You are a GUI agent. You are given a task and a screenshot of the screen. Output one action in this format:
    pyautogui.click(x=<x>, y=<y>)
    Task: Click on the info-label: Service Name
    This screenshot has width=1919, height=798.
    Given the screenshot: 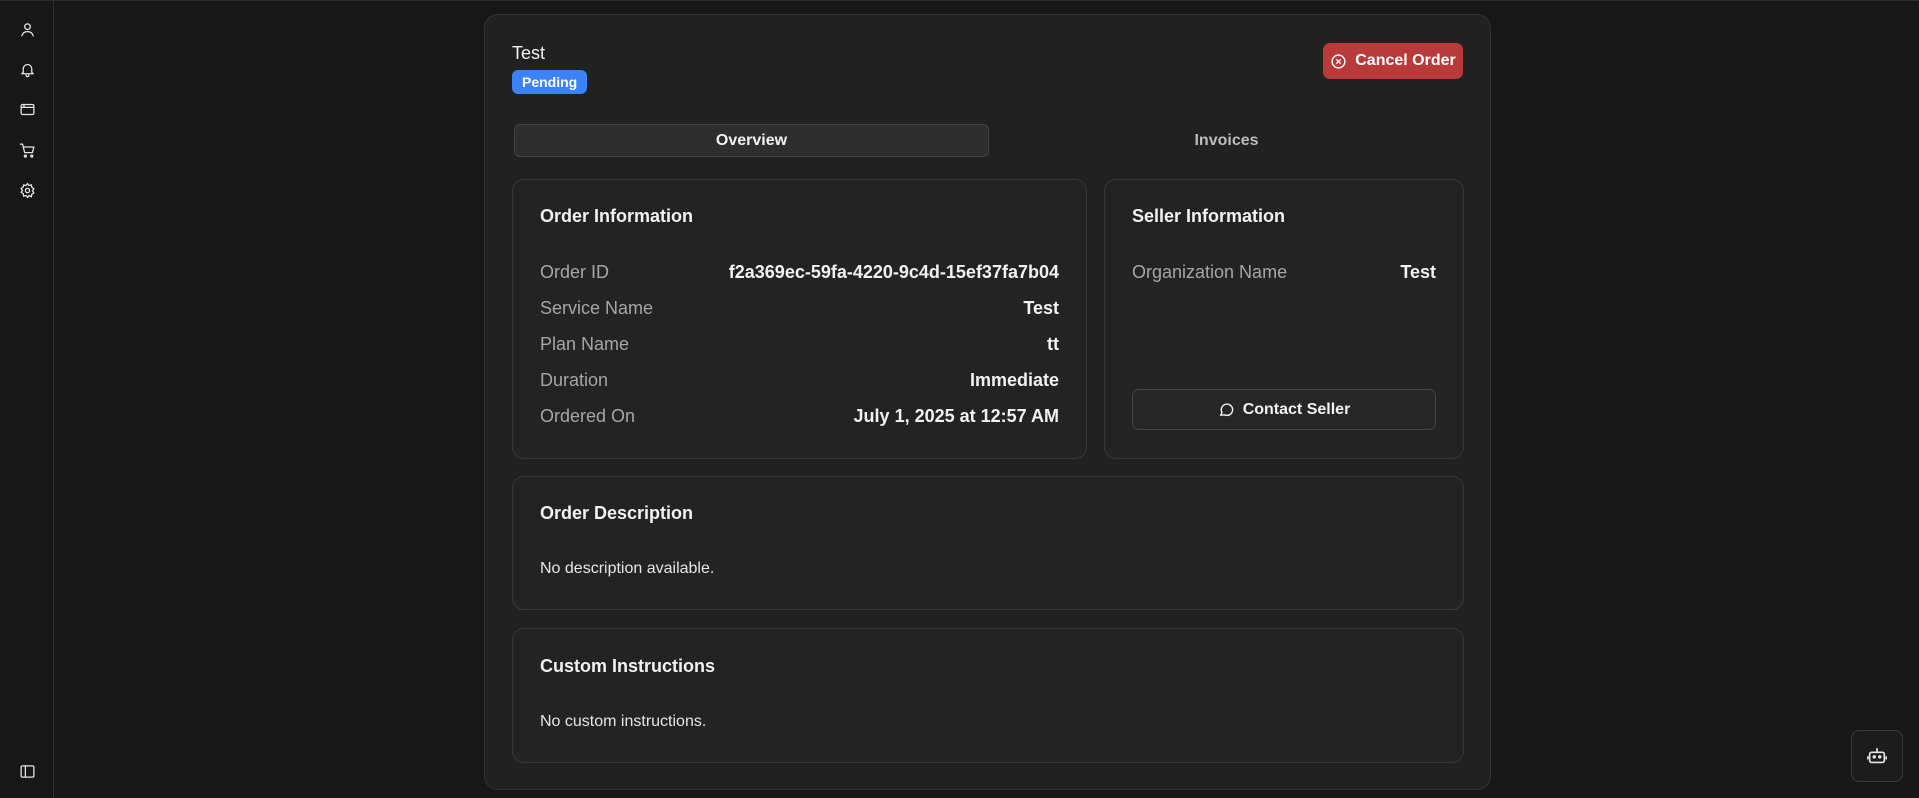 What is the action you would take?
    pyautogui.click(x=597, y=307)
    